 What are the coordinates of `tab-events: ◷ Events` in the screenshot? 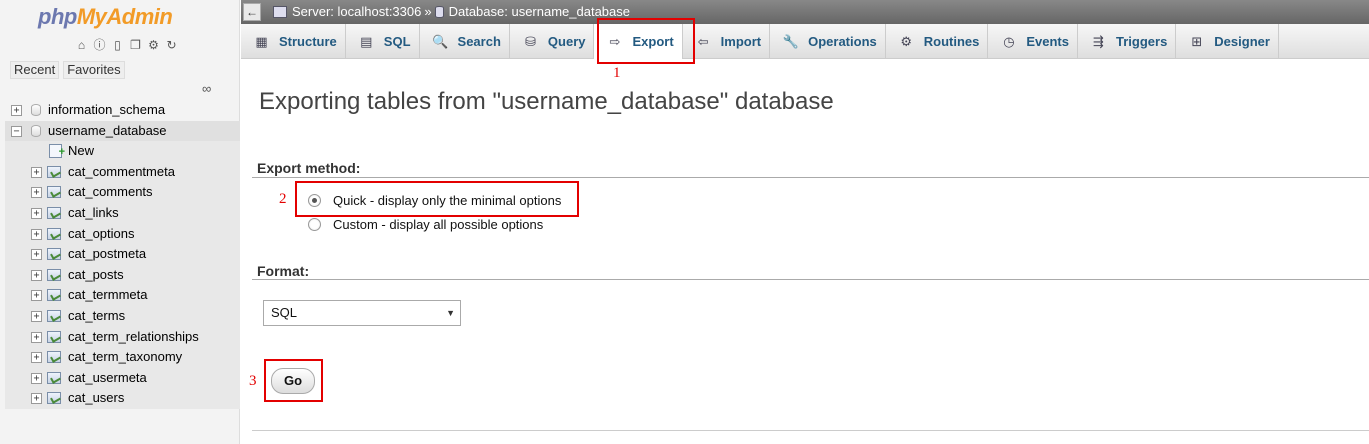 It's located at (1033, 41).